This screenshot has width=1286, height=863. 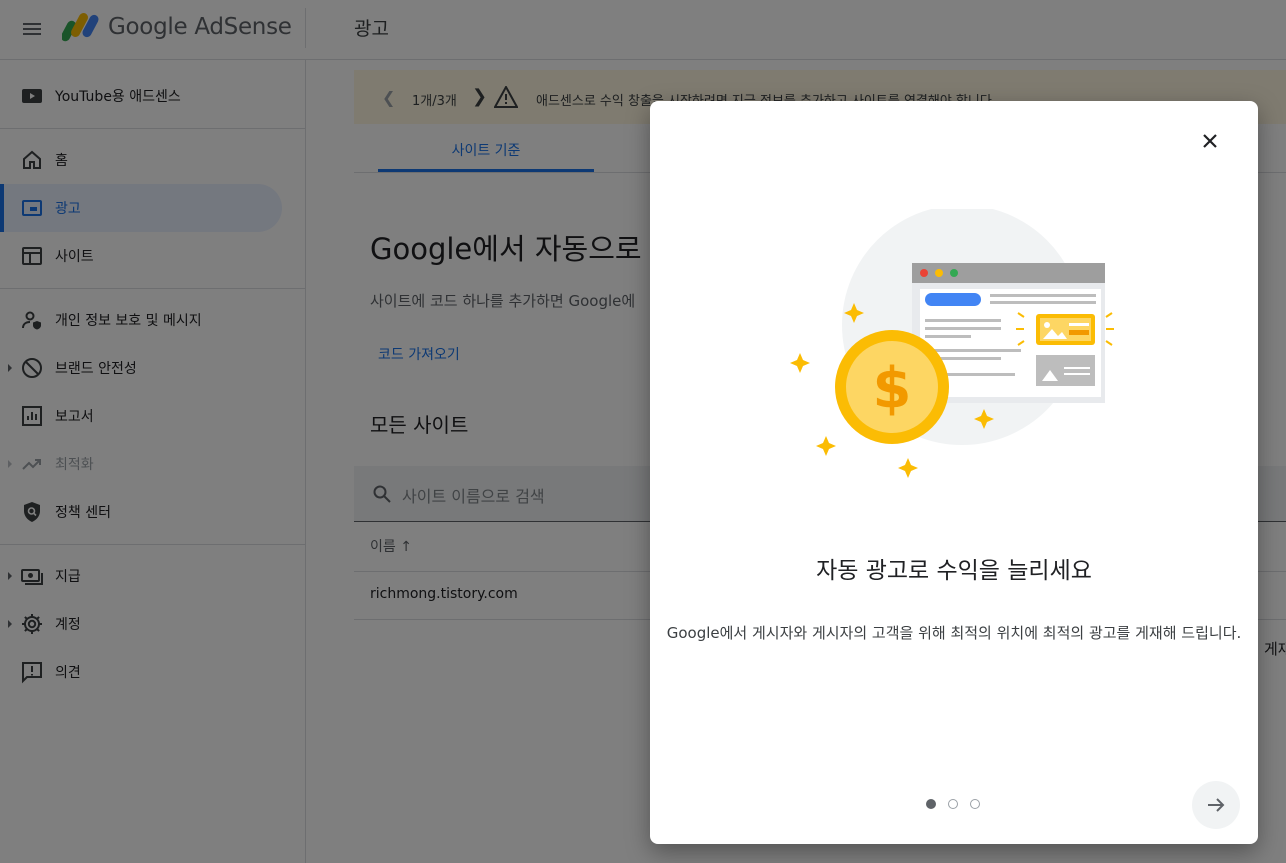 I want to click on next-button, so click(x=1216, y=805).